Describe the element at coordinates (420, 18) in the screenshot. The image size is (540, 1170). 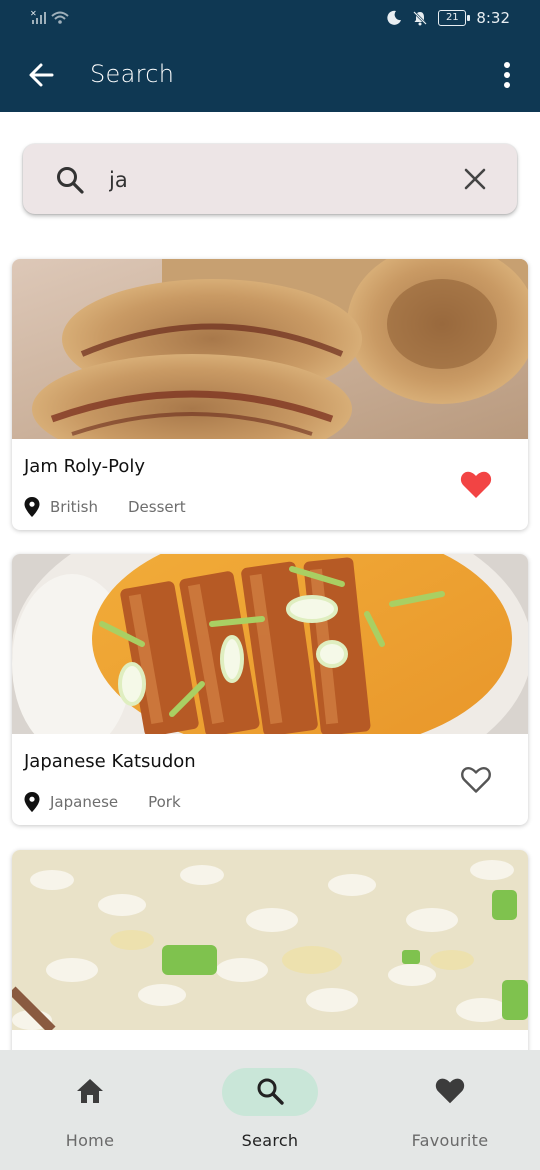
I see `mute-bell-icon` at that location.